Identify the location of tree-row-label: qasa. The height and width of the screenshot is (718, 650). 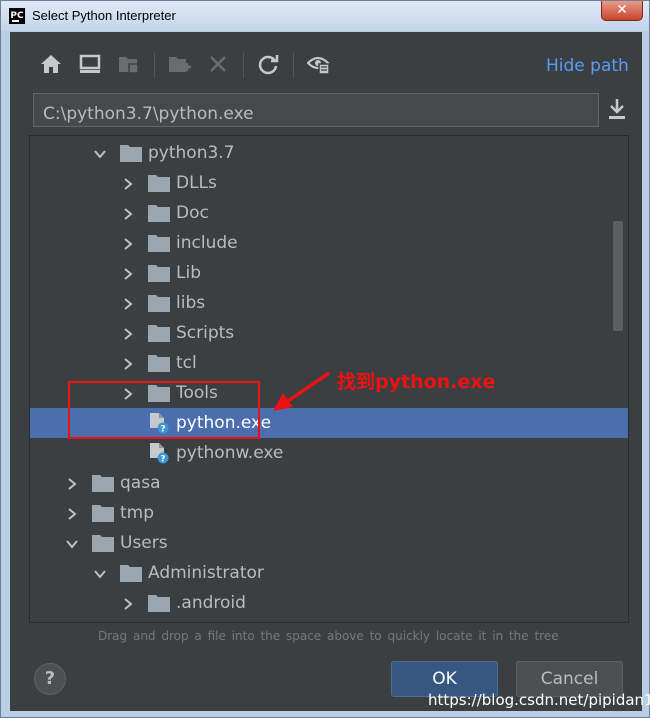
(140, 483).